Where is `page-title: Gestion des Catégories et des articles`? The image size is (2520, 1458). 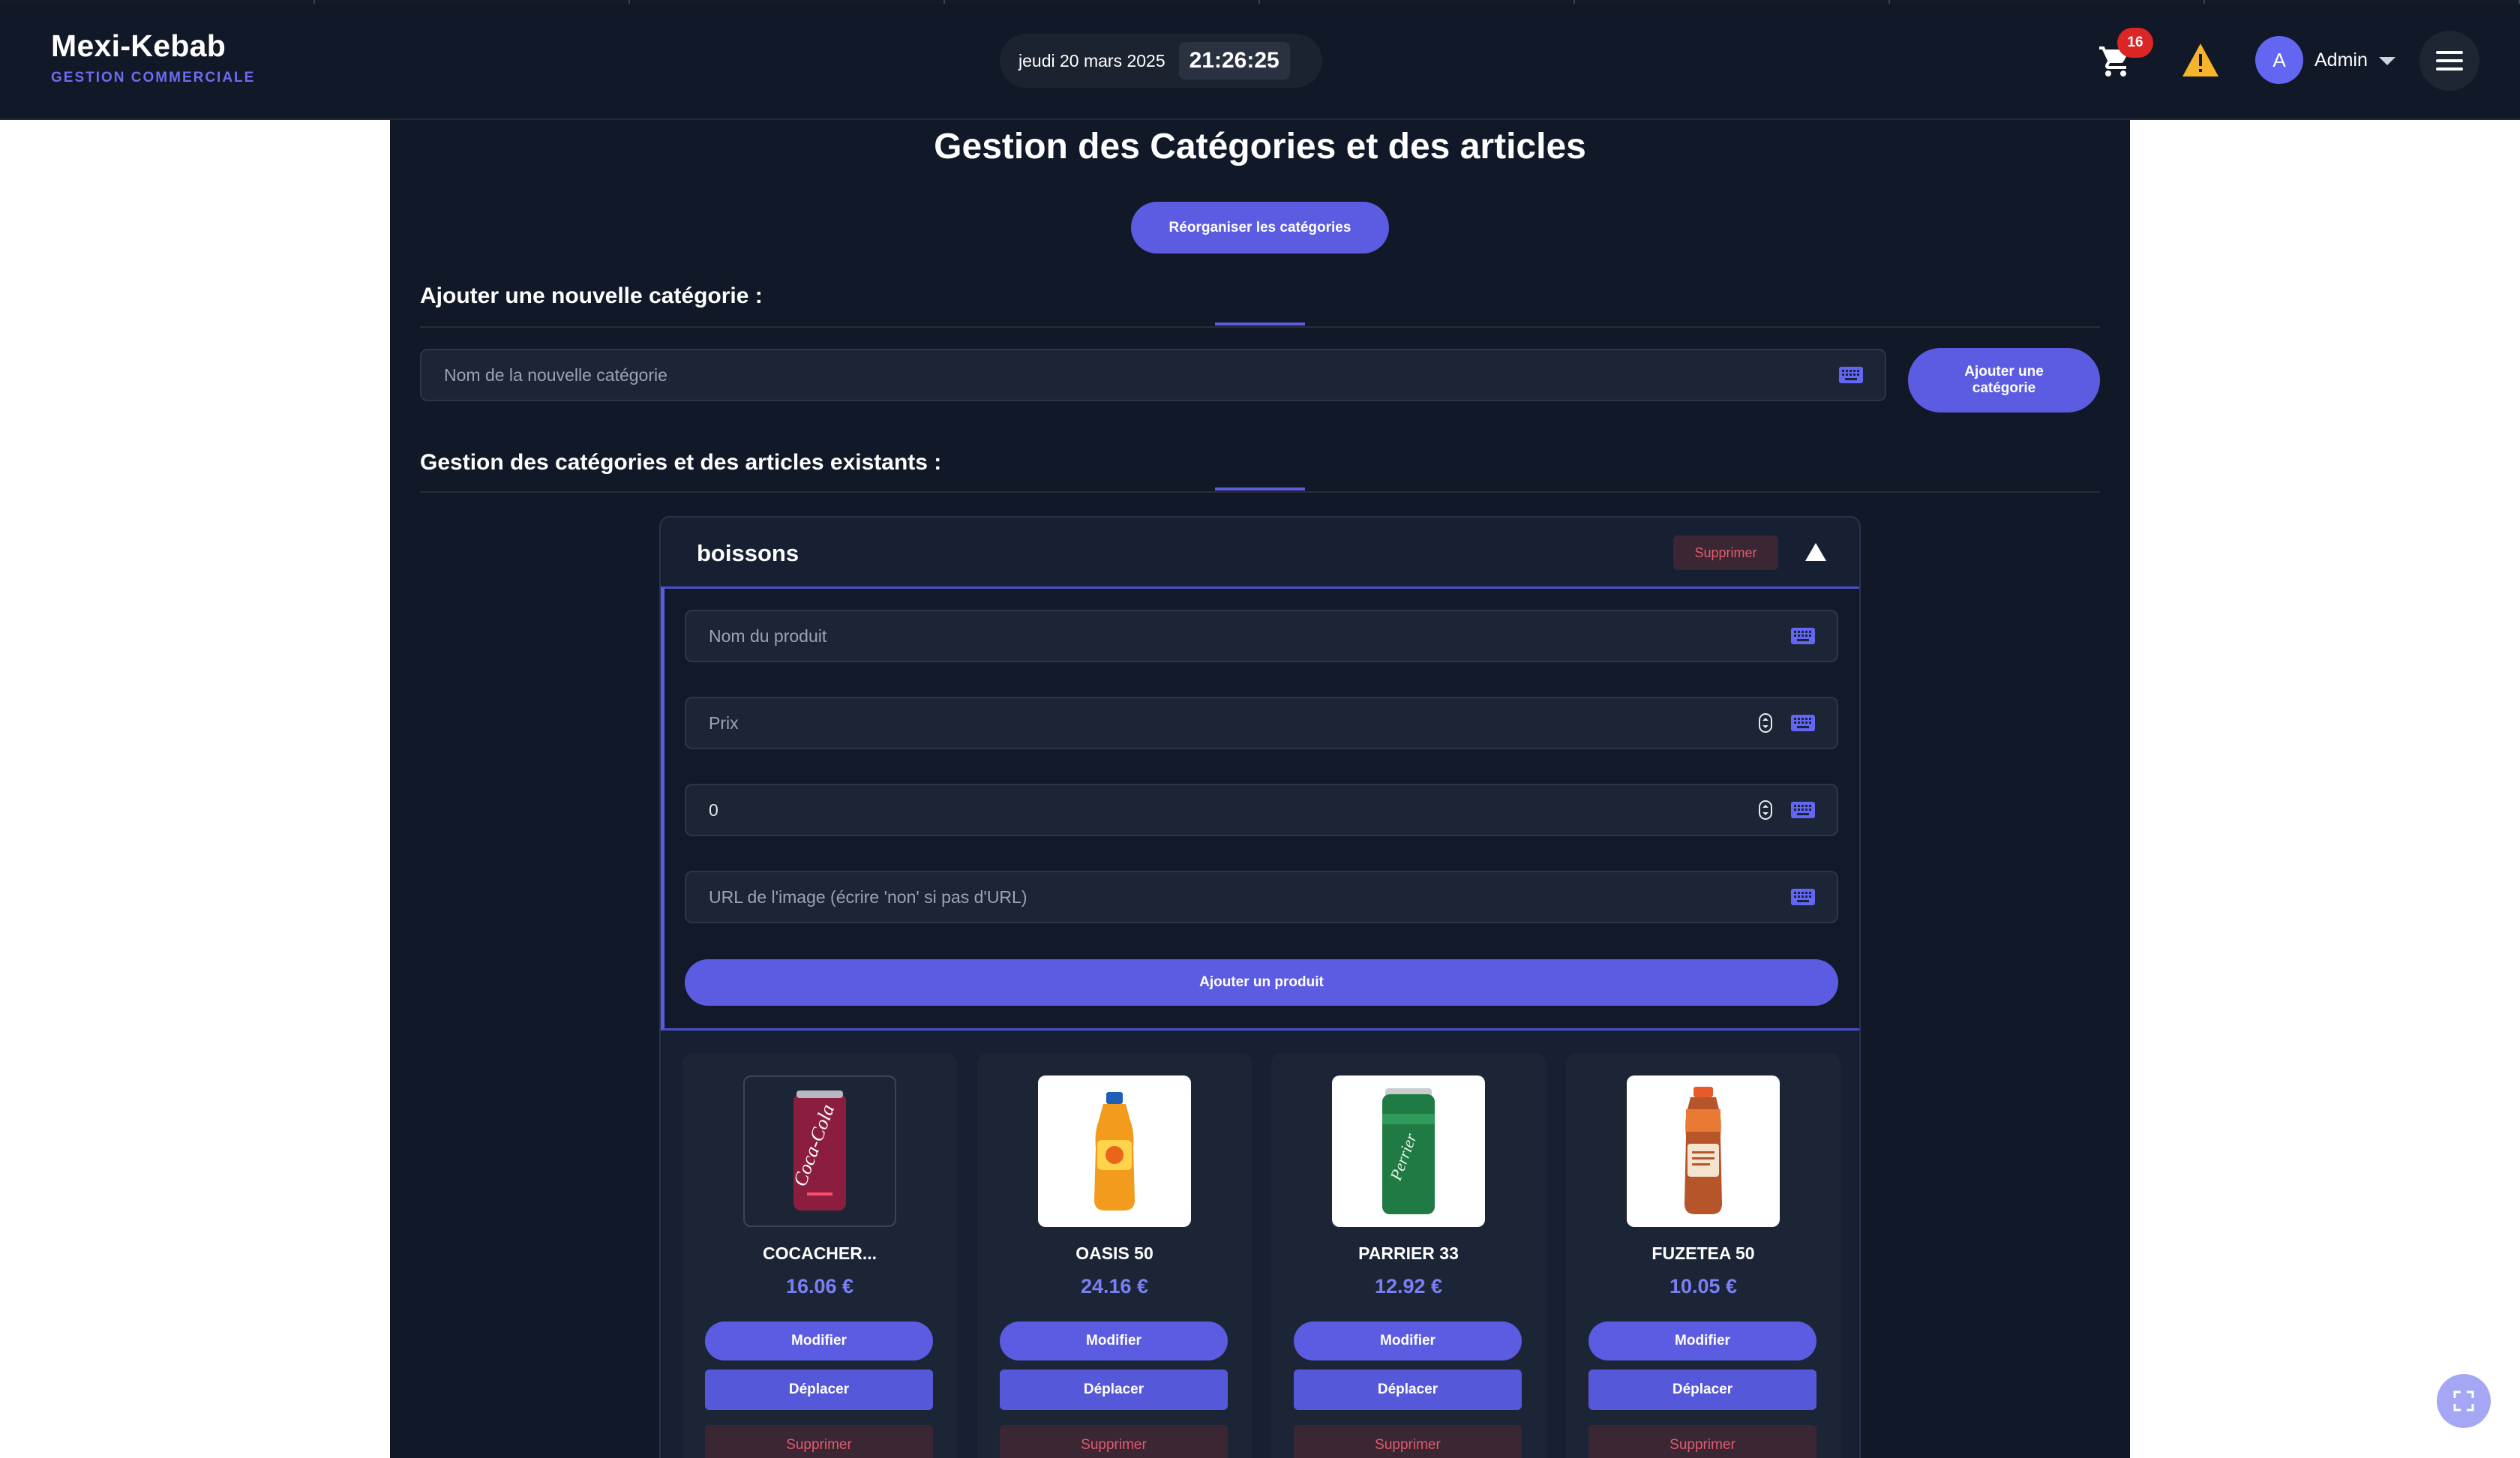 page-title: Gestion des Catégories et des articles is located at coordinates (1260, 146).